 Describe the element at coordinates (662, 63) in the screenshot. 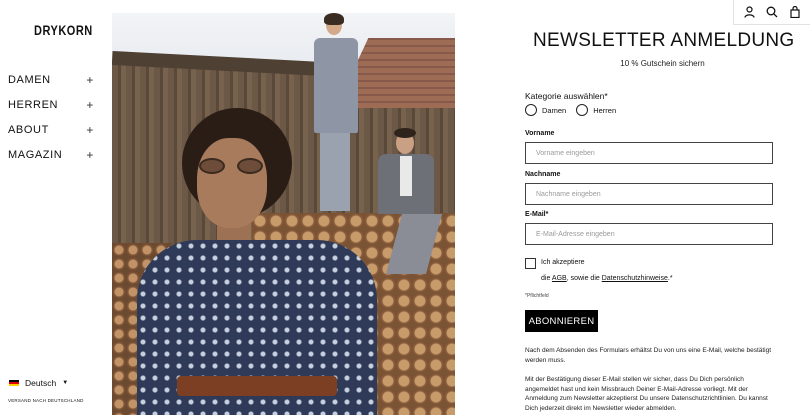

I see `voucher-subtitle: 10 % Gutschein sichern` at that location.